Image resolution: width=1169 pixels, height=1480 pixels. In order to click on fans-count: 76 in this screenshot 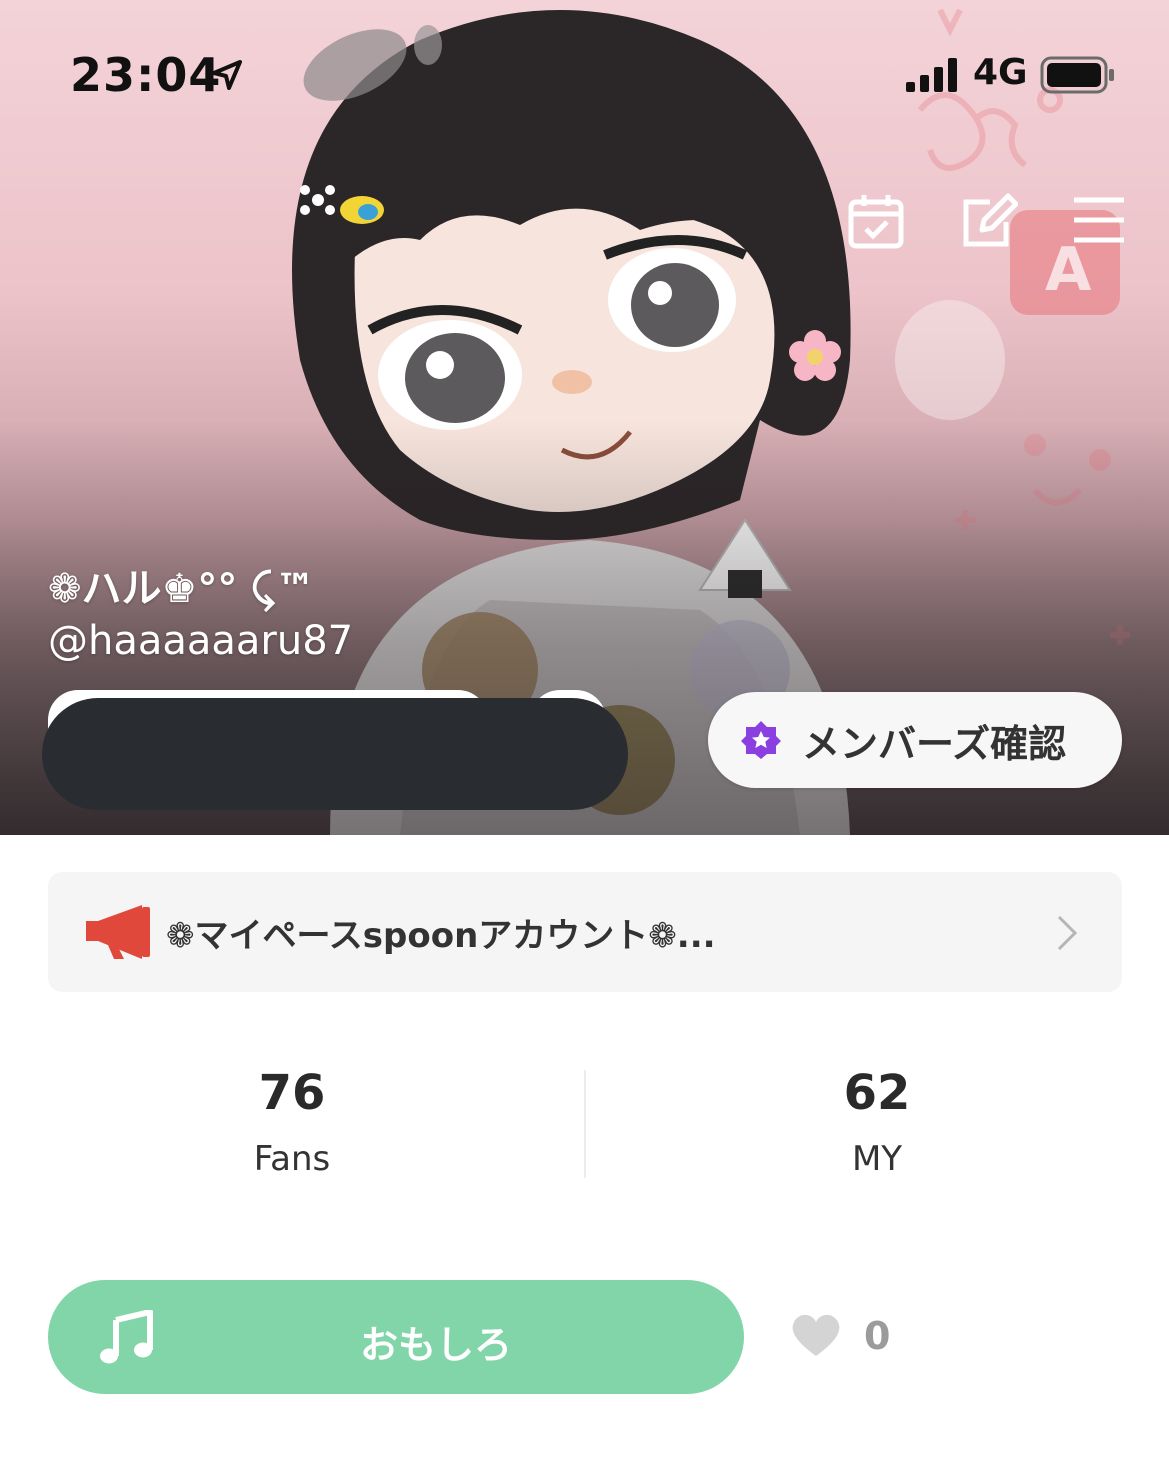, I will do `click(292, 1093)`.